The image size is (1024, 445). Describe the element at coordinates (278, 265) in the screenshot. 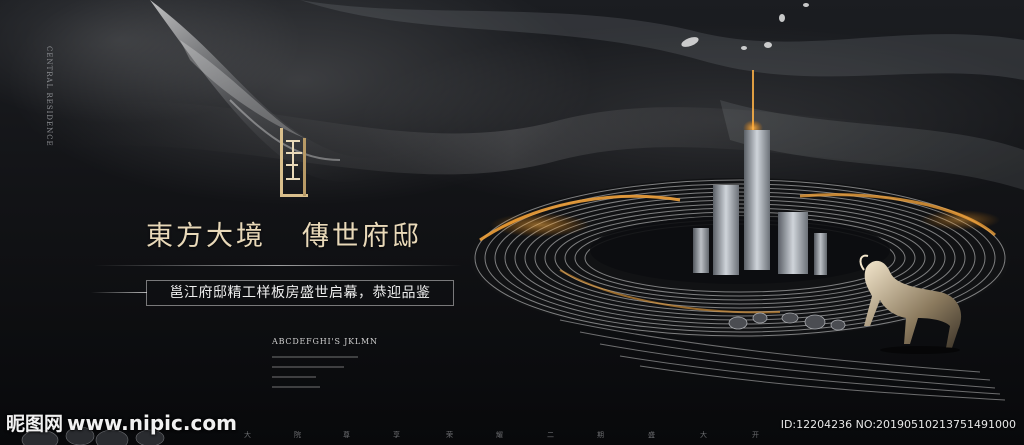

I see `divider-line` at that location.